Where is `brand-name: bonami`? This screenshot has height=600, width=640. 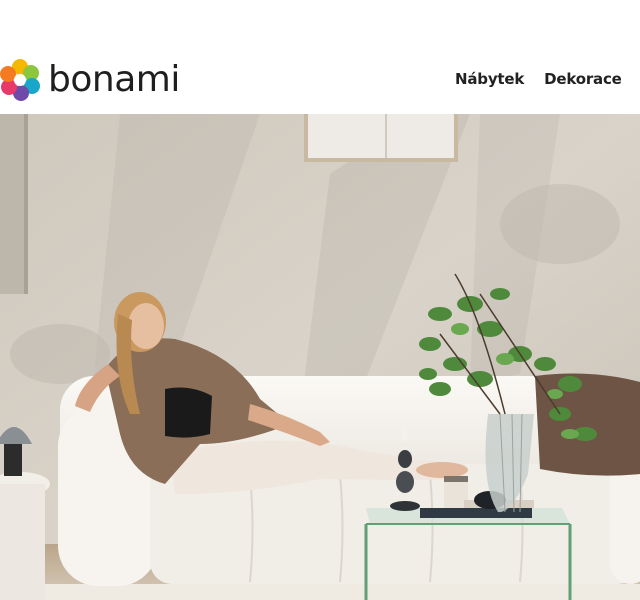
brand-name: bonami is located at coordinates (114, 79).